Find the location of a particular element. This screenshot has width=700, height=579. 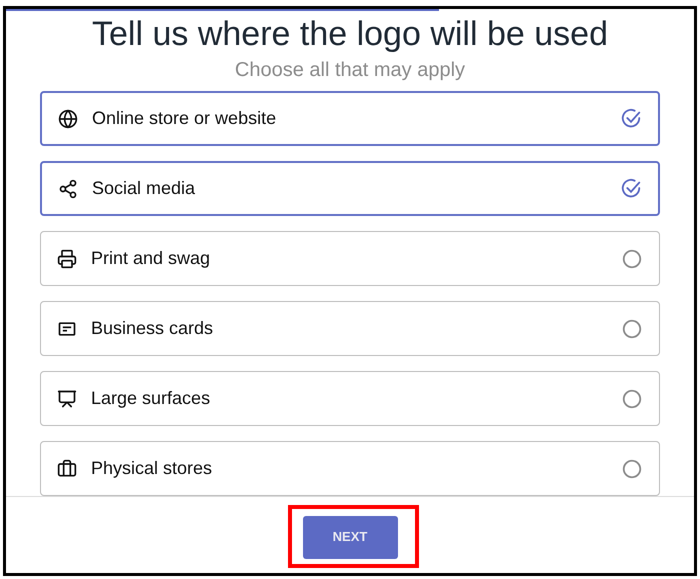

page-subtitle: Choose all that may apply is located at coordinates (350, 70).